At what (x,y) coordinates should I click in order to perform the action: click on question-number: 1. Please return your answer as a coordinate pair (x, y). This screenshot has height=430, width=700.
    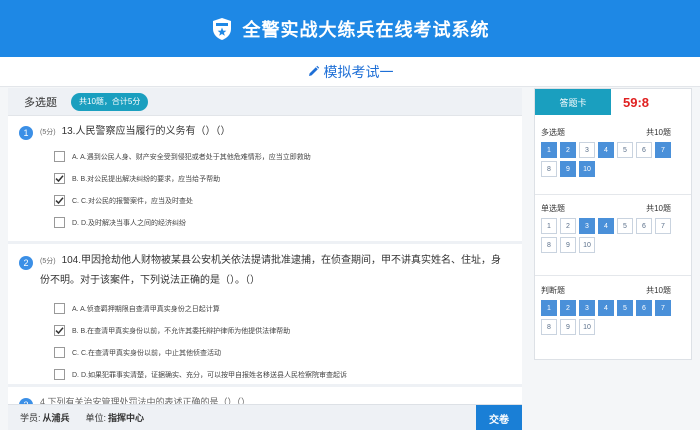
    Looking at the image, I should click on (26, 133).